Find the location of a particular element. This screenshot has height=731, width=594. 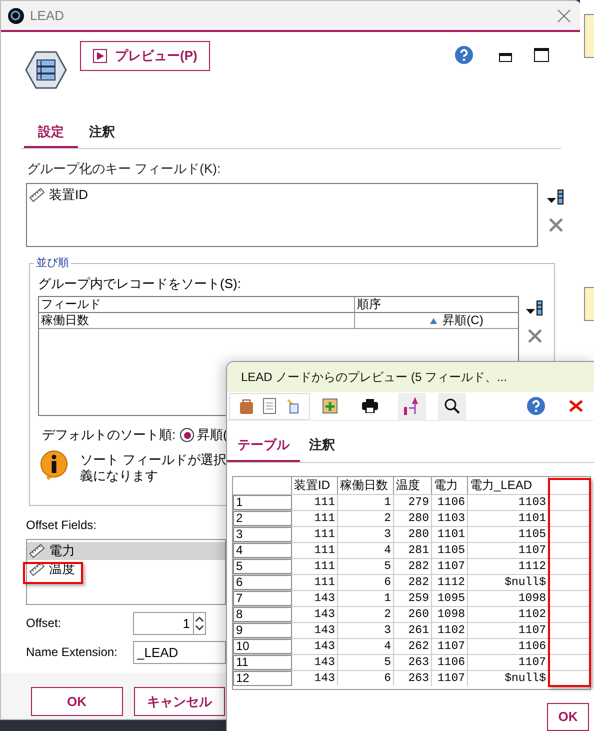

dialog-button: OK is located at coordinates (76, 701).